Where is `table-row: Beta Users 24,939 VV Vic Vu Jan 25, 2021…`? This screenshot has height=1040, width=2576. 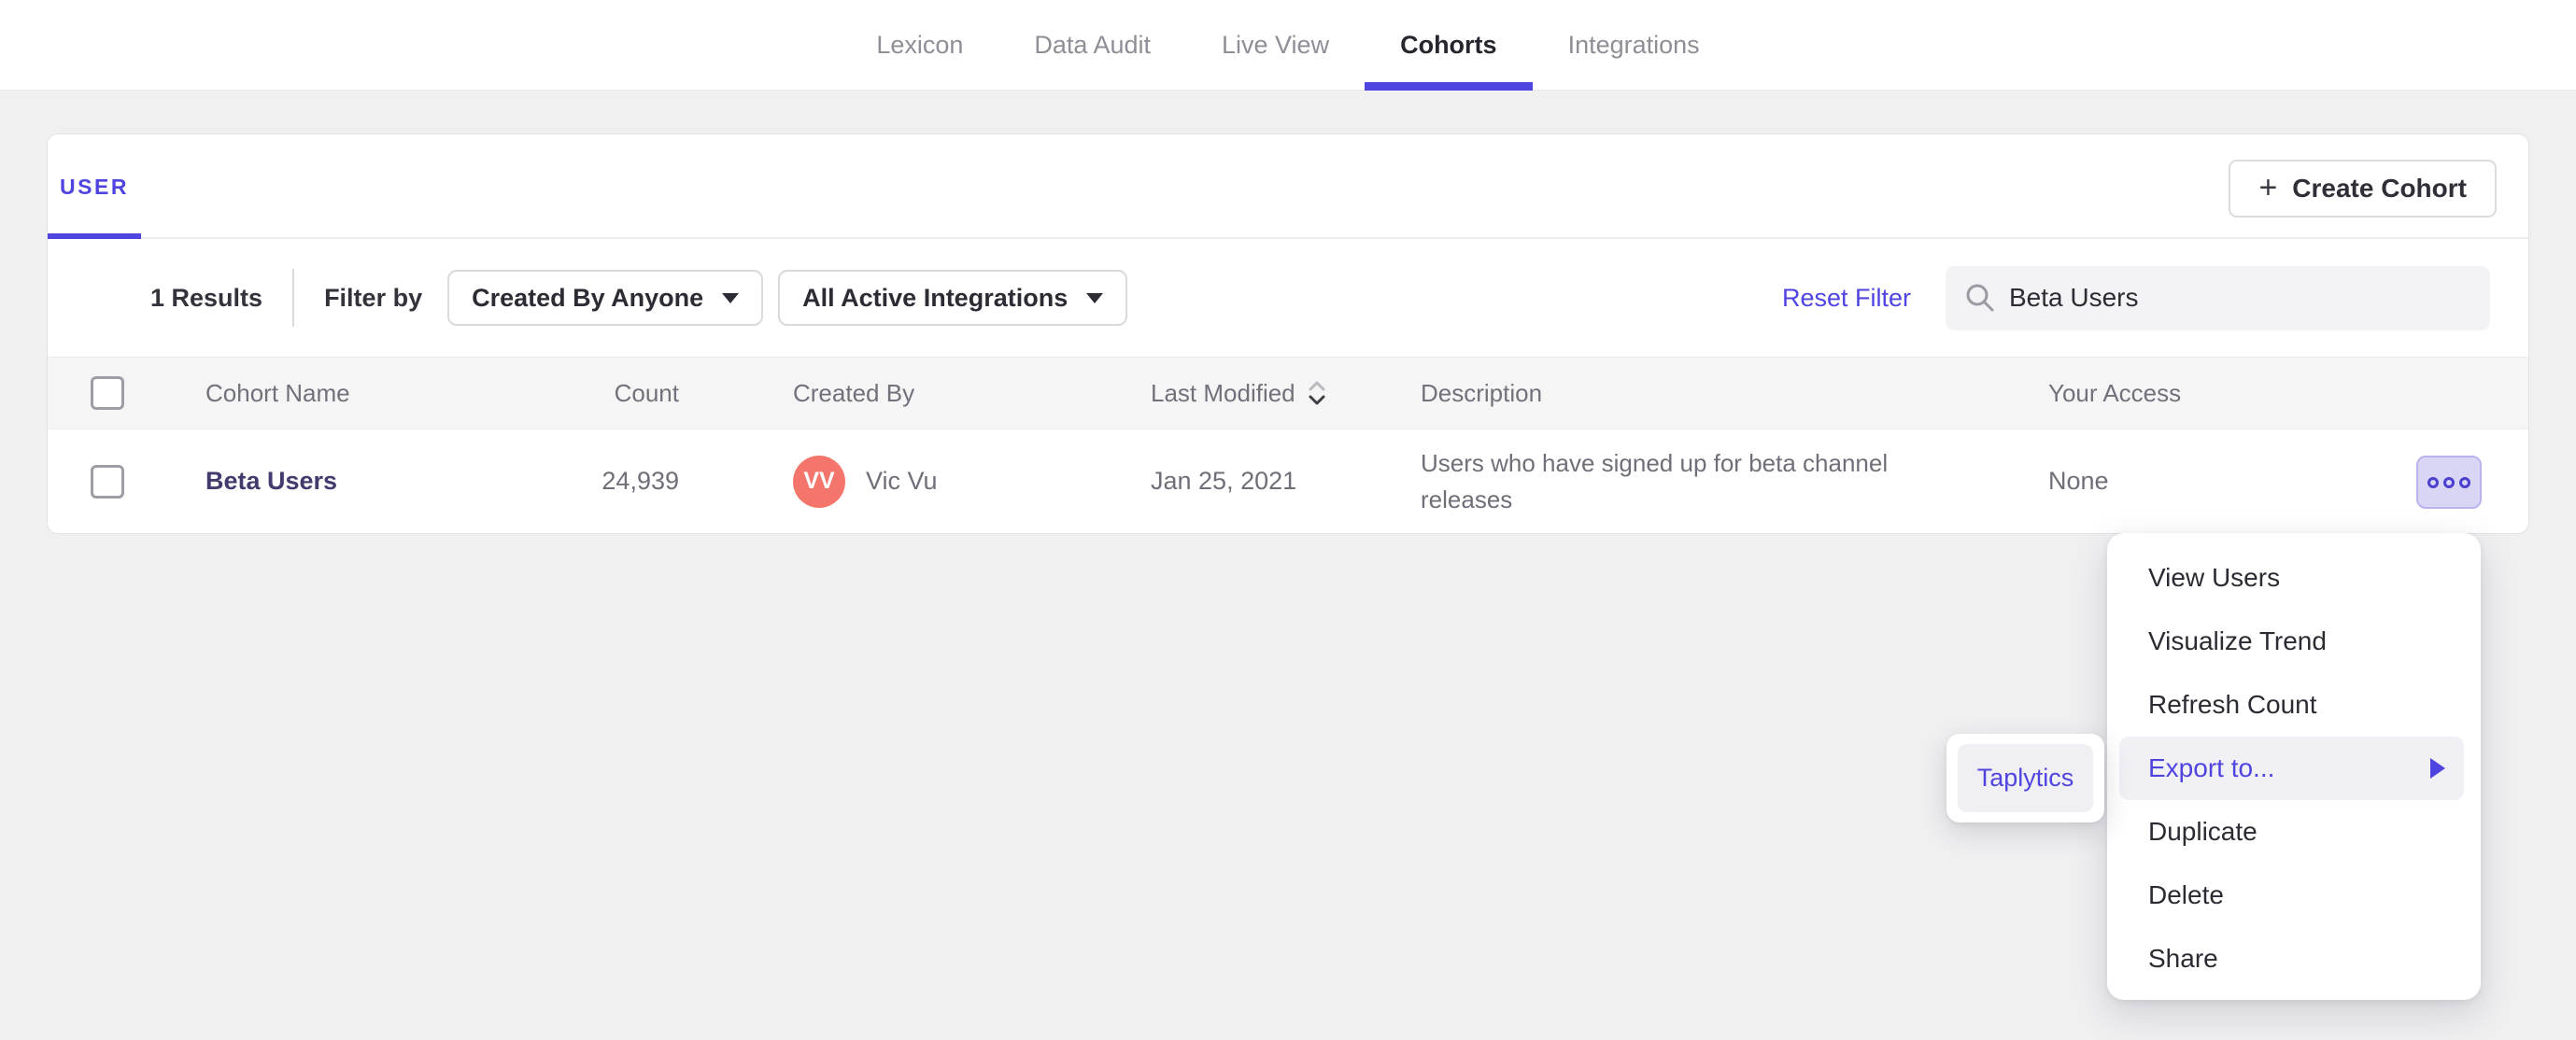
table-row: Beta Users 24,939 VV Vic Vu Jan 25, 2021… is located at coordinates (1288, 481).